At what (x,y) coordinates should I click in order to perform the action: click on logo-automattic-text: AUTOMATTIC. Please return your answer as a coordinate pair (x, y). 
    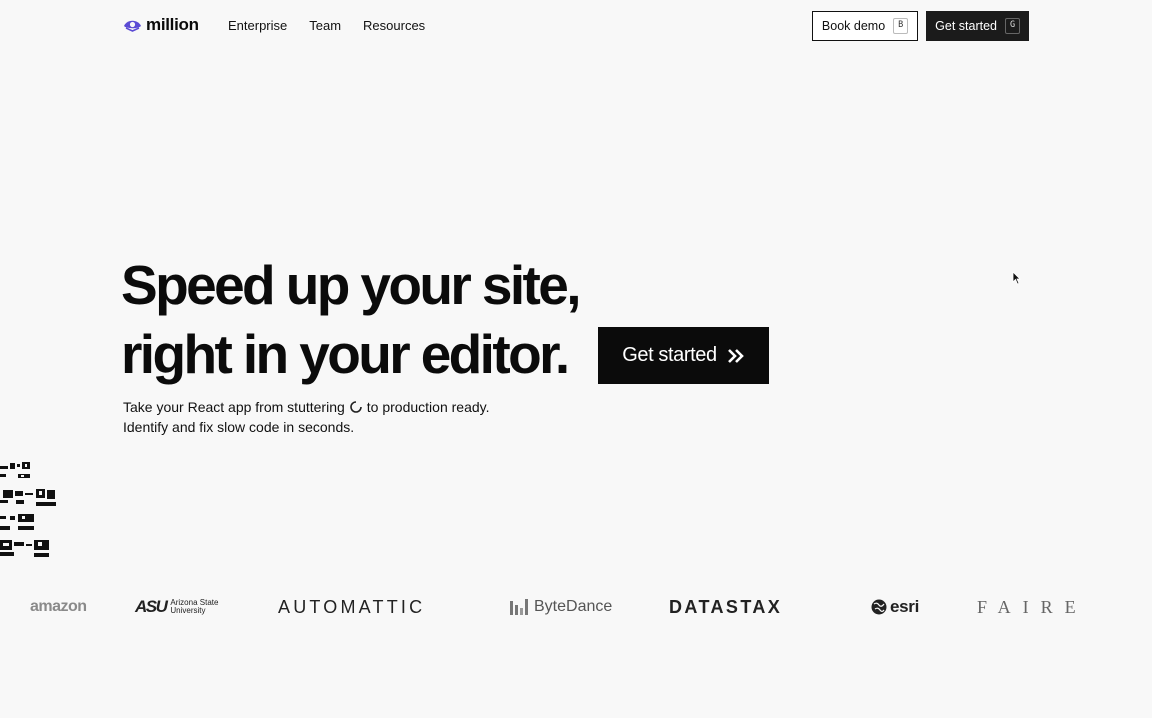
    Looking at the image, I should click on (352, 606).